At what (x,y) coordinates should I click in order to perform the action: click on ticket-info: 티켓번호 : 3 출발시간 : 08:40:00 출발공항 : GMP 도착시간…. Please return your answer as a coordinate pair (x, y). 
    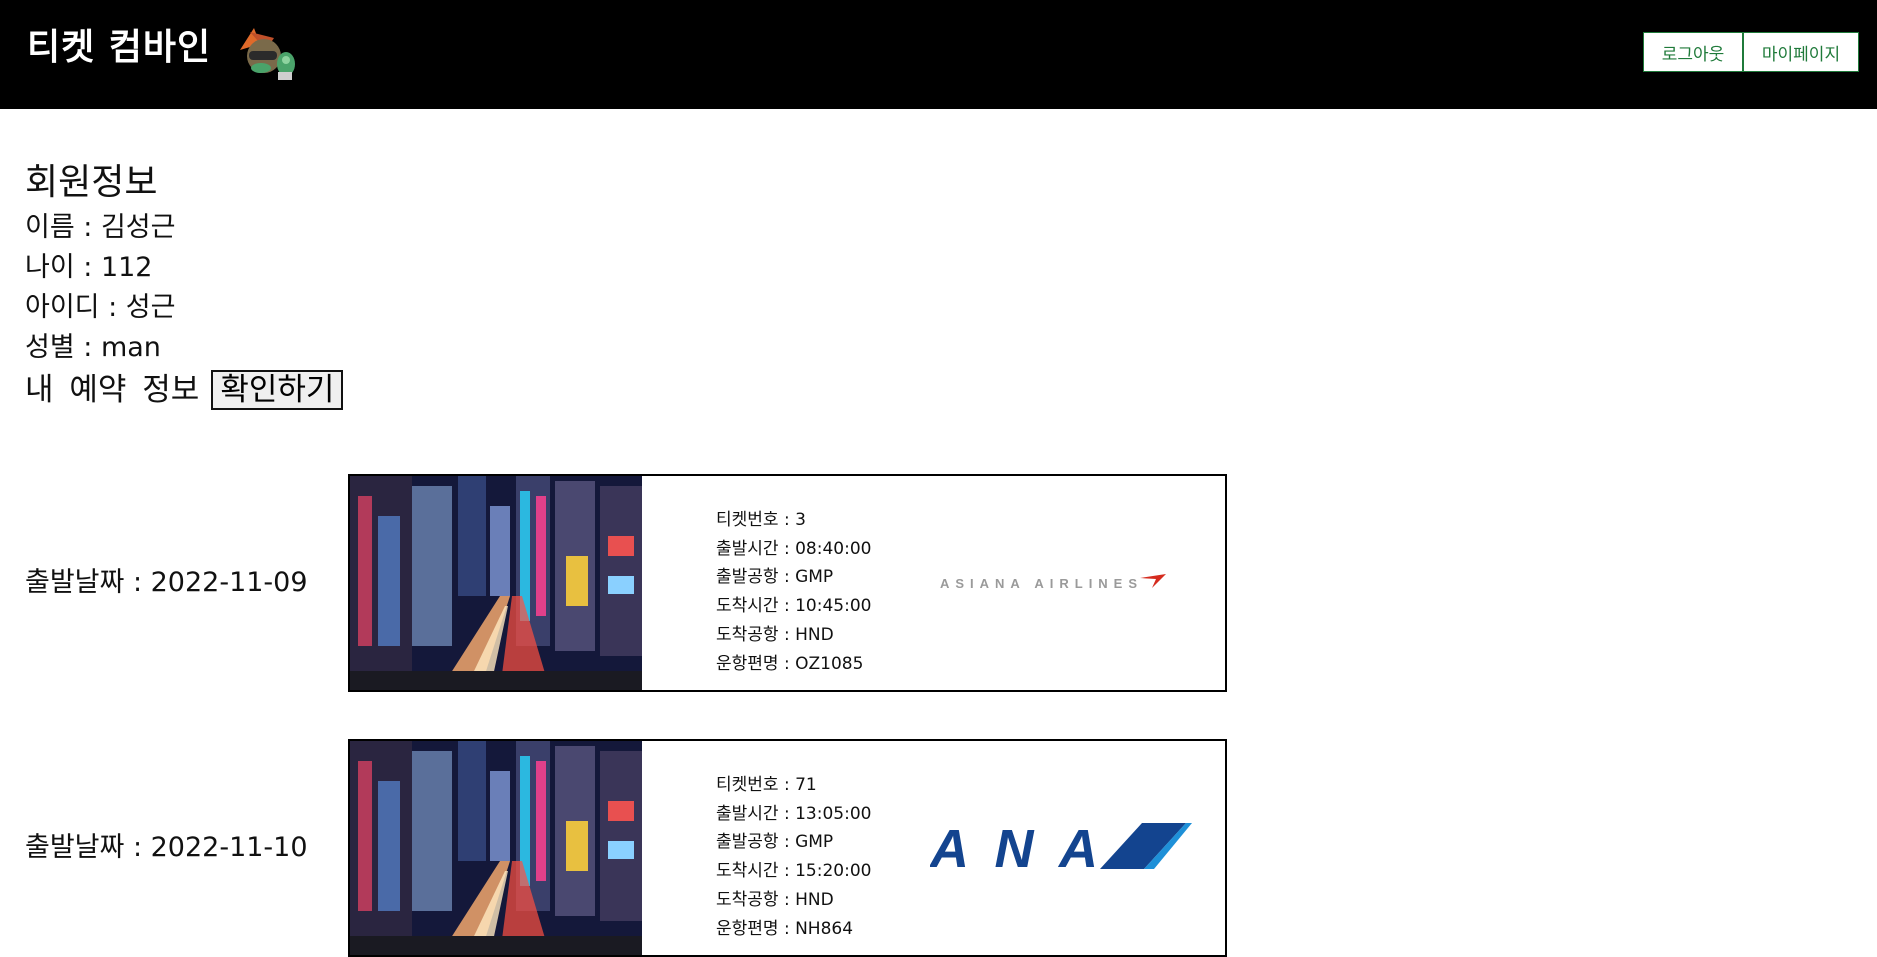
    Looking at the image, I should click on (793, 592).